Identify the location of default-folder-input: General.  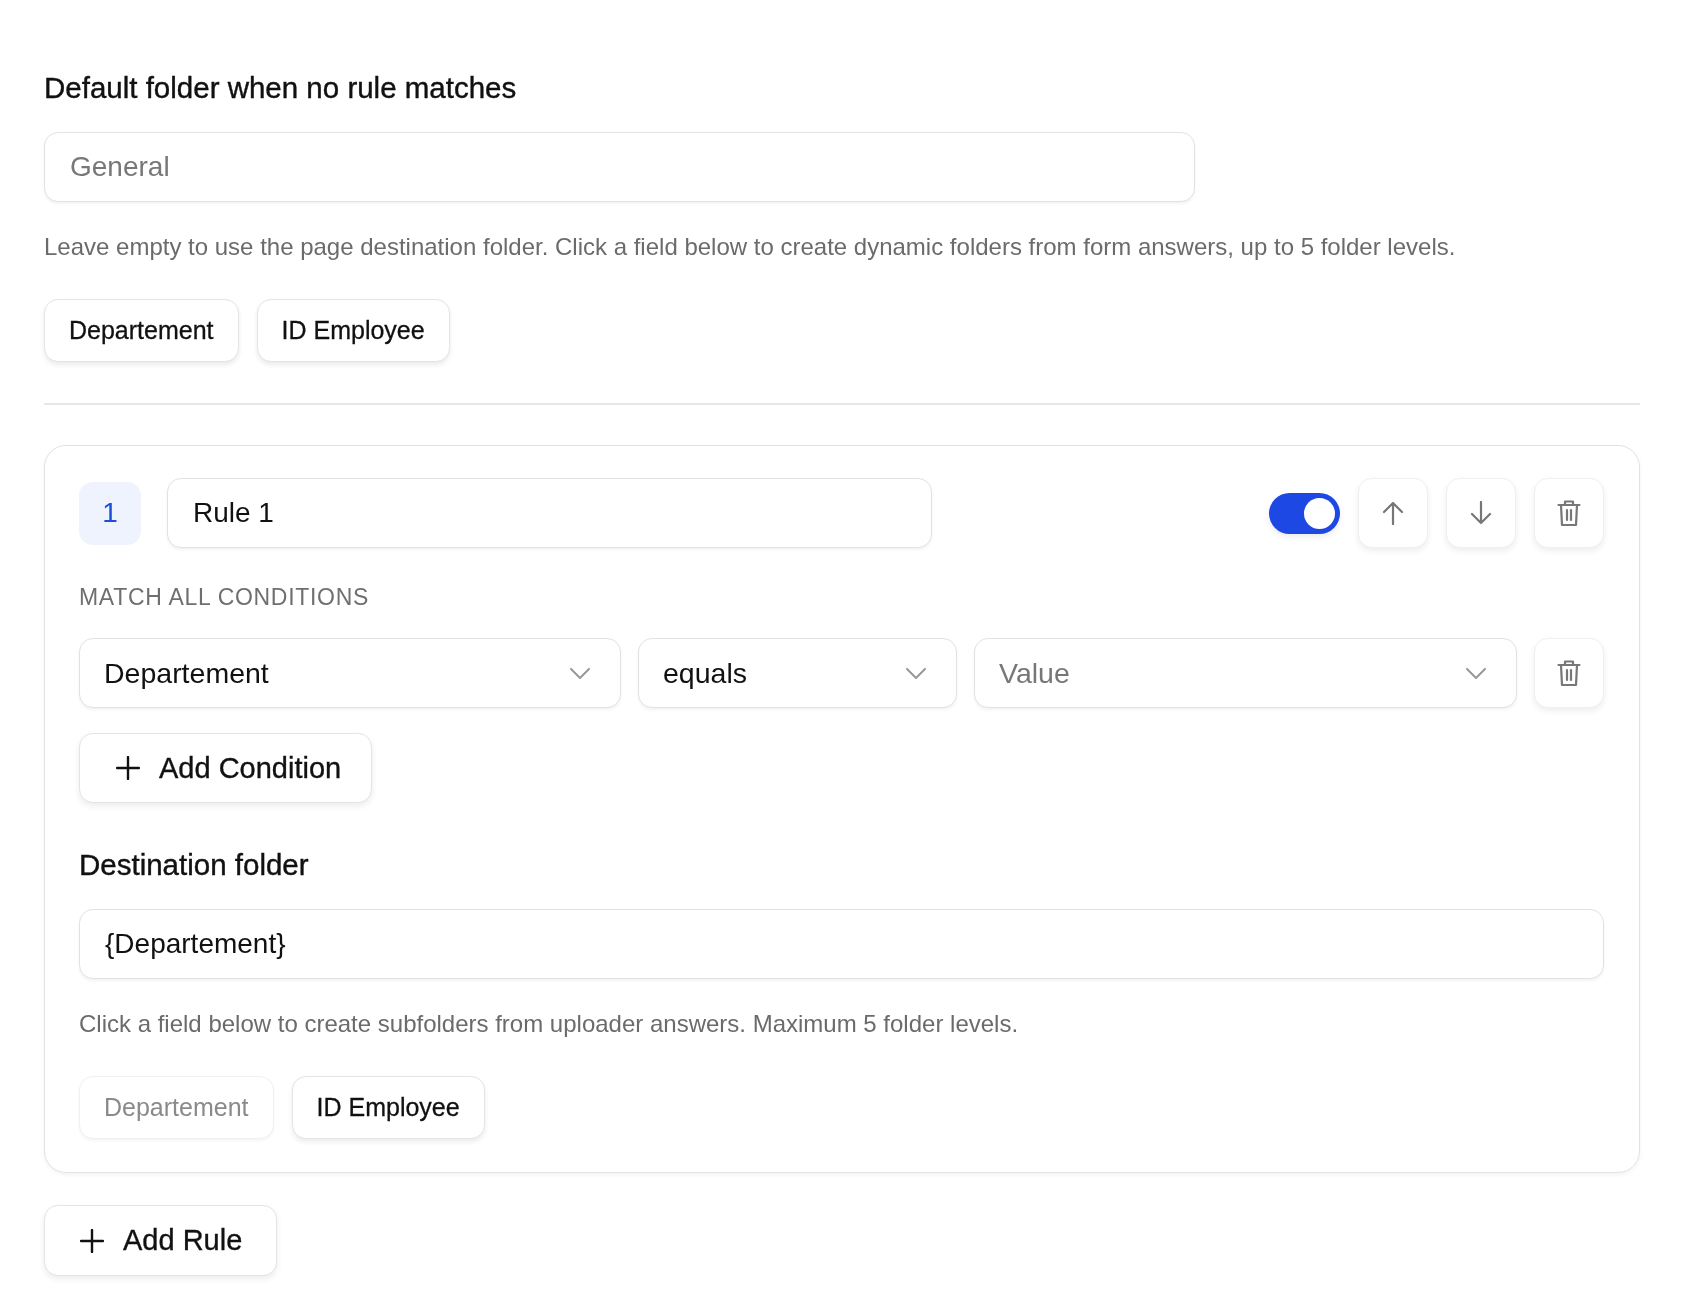
(619, 167).